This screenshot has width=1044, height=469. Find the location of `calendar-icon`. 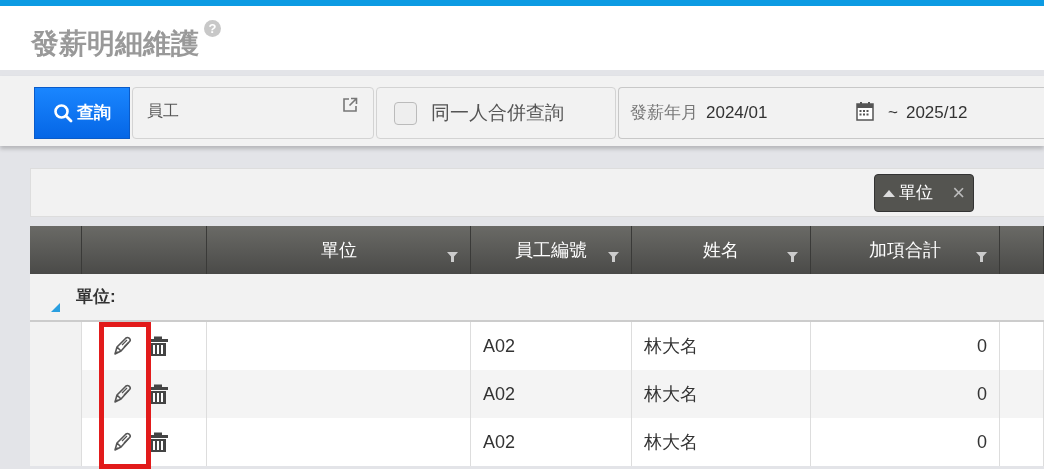

calendar-icon is located at coordinates (865, 111).